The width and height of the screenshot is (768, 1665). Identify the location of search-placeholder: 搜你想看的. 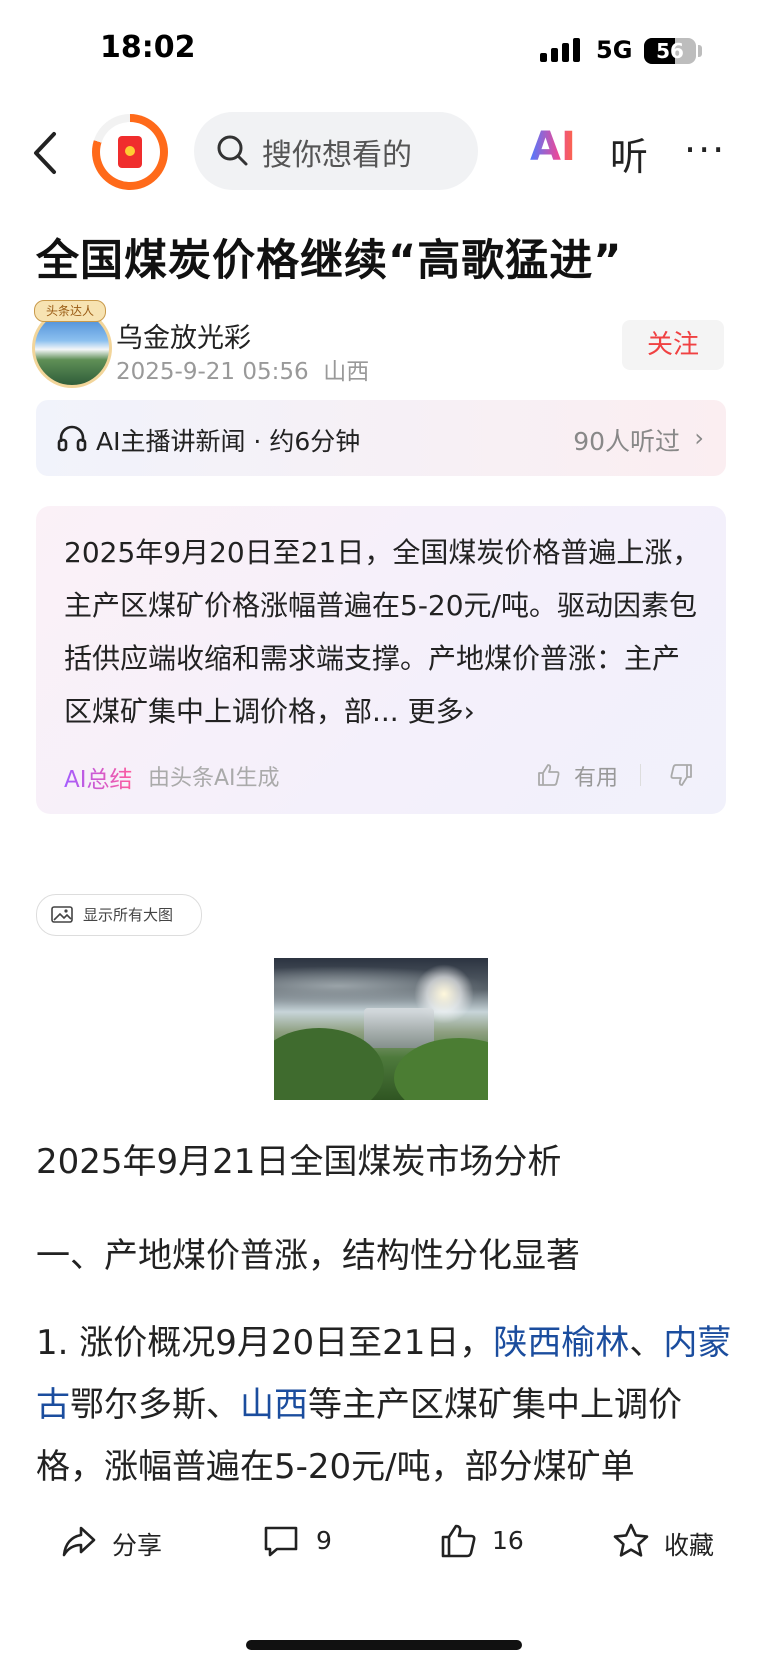
(337, 155).